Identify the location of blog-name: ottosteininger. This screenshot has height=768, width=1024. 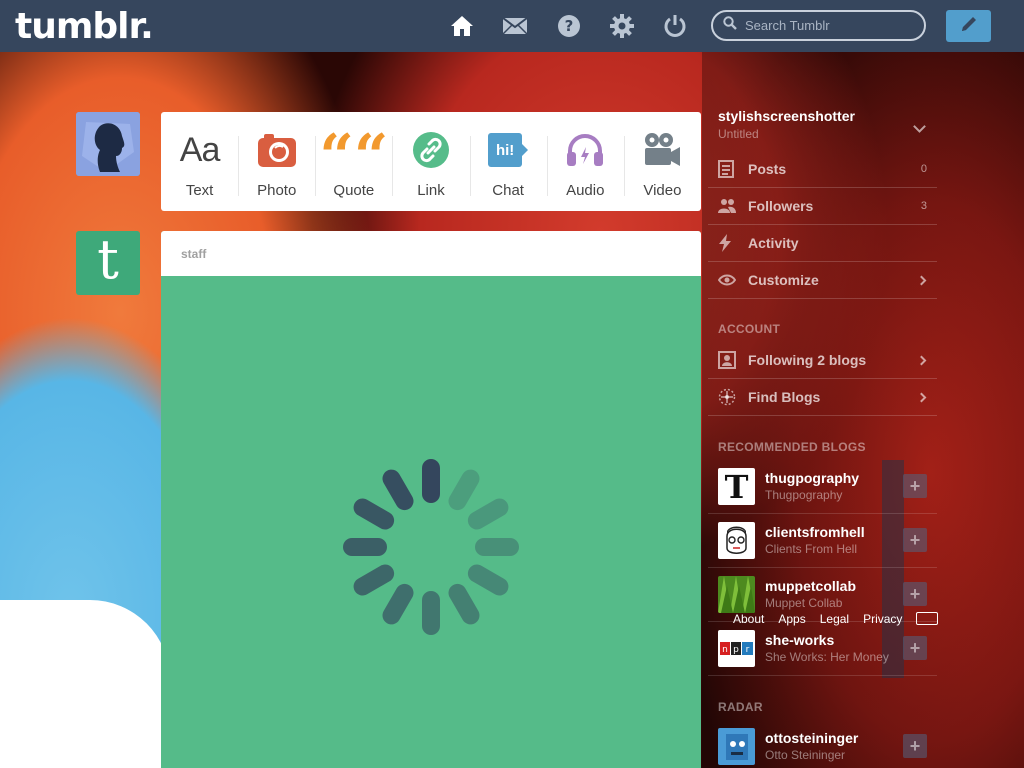
(812, 738).